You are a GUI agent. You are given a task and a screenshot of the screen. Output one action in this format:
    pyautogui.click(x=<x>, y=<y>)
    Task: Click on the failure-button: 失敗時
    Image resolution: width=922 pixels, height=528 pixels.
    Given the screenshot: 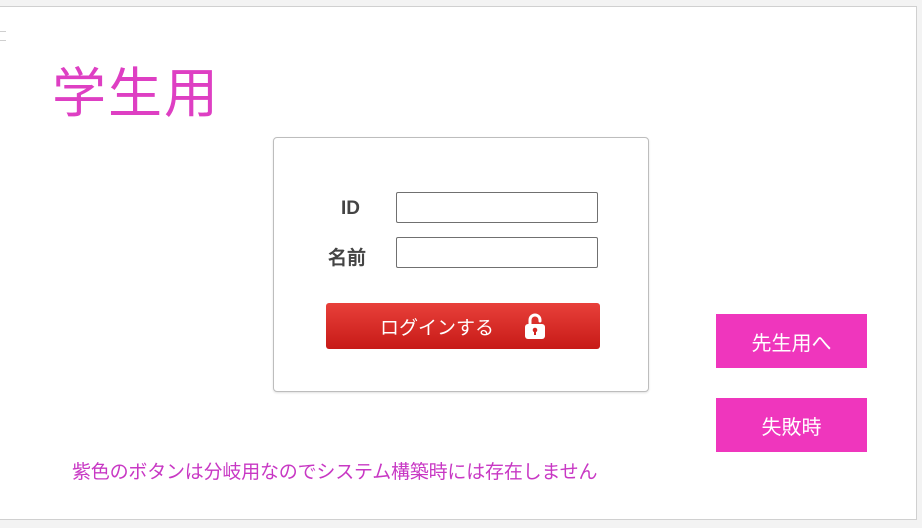 What is the action you would take?
    pyautogui.click(x=791, y=425)
    